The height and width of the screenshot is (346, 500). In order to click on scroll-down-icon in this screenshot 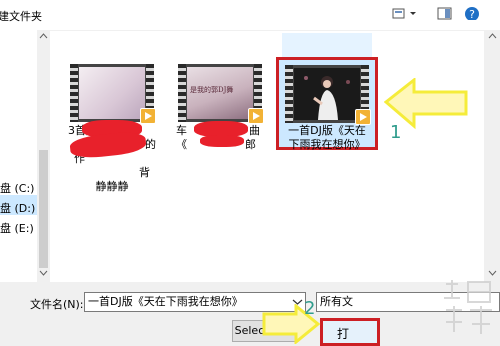, I will do `click(43, 273)`.